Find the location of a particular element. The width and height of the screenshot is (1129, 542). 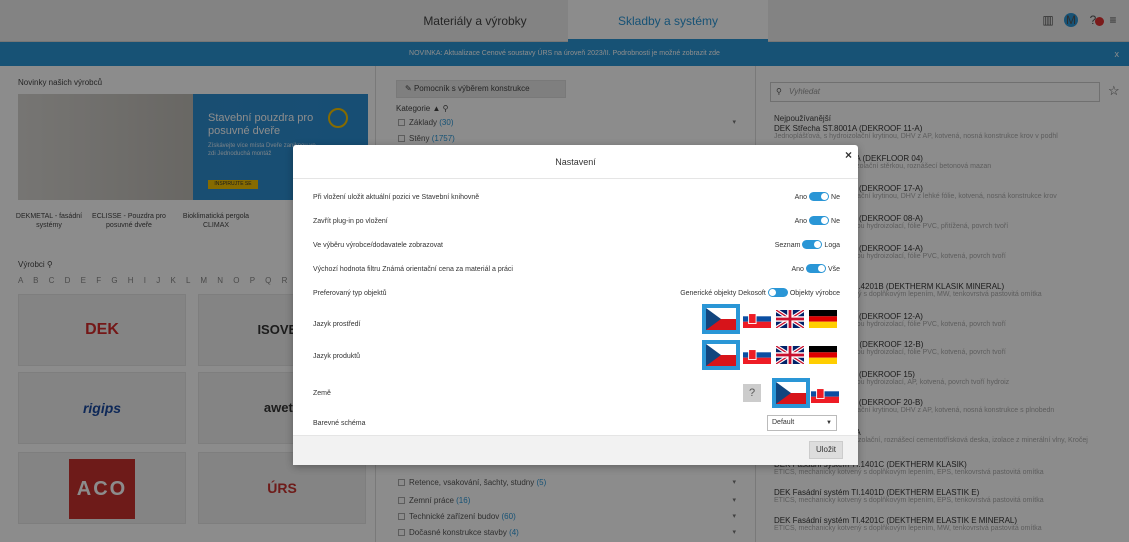

close-plugin-toggle is located at coordinates (819, 220).